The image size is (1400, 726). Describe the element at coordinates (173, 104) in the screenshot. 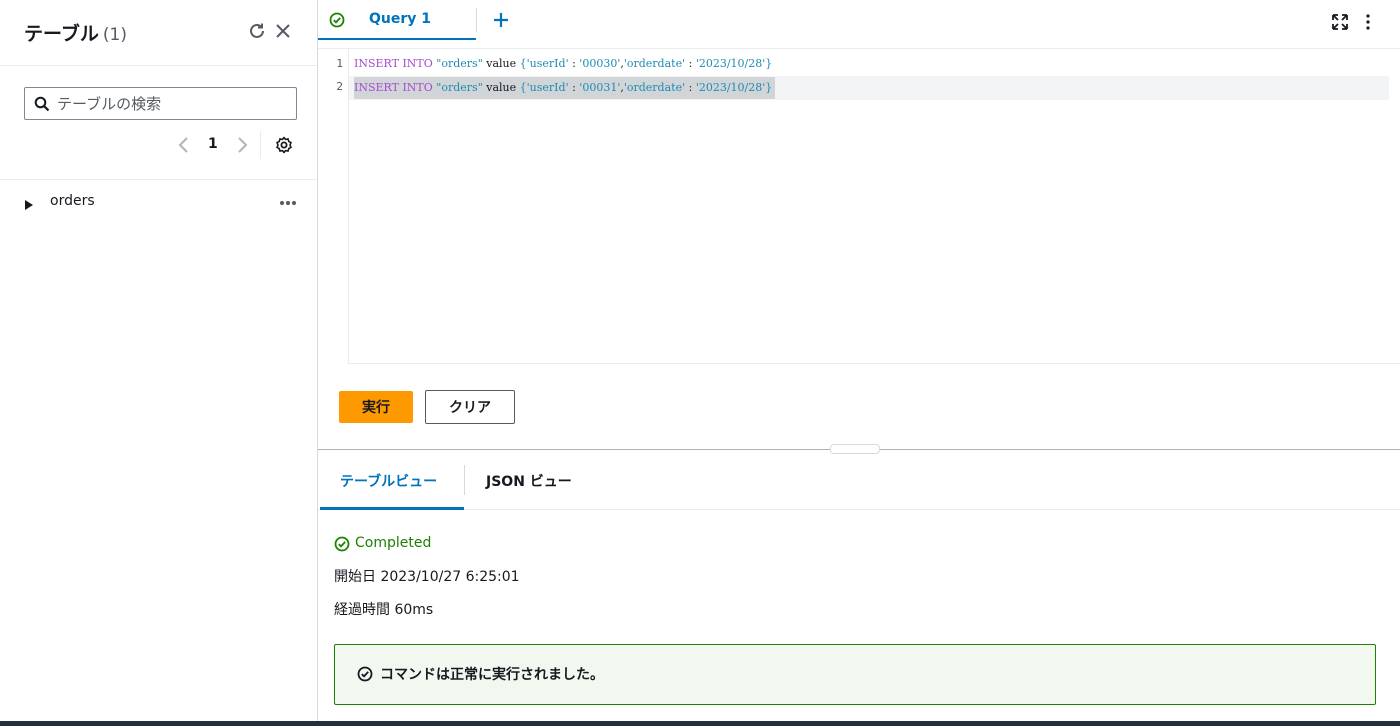

I see `search-input` at that location.